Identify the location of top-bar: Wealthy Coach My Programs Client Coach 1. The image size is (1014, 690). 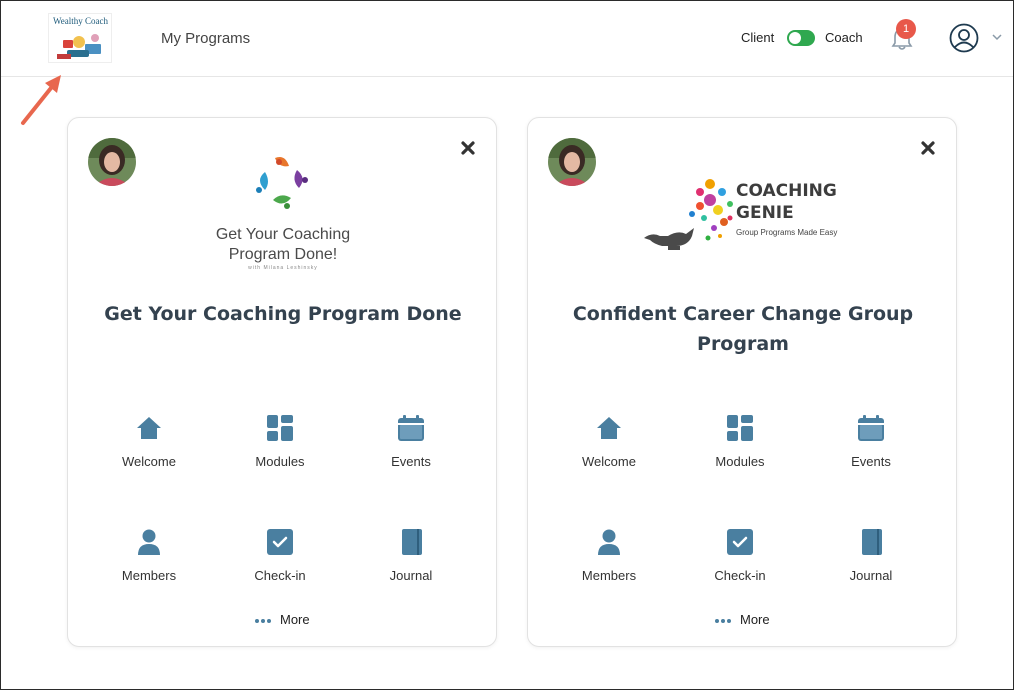
(507, 39).